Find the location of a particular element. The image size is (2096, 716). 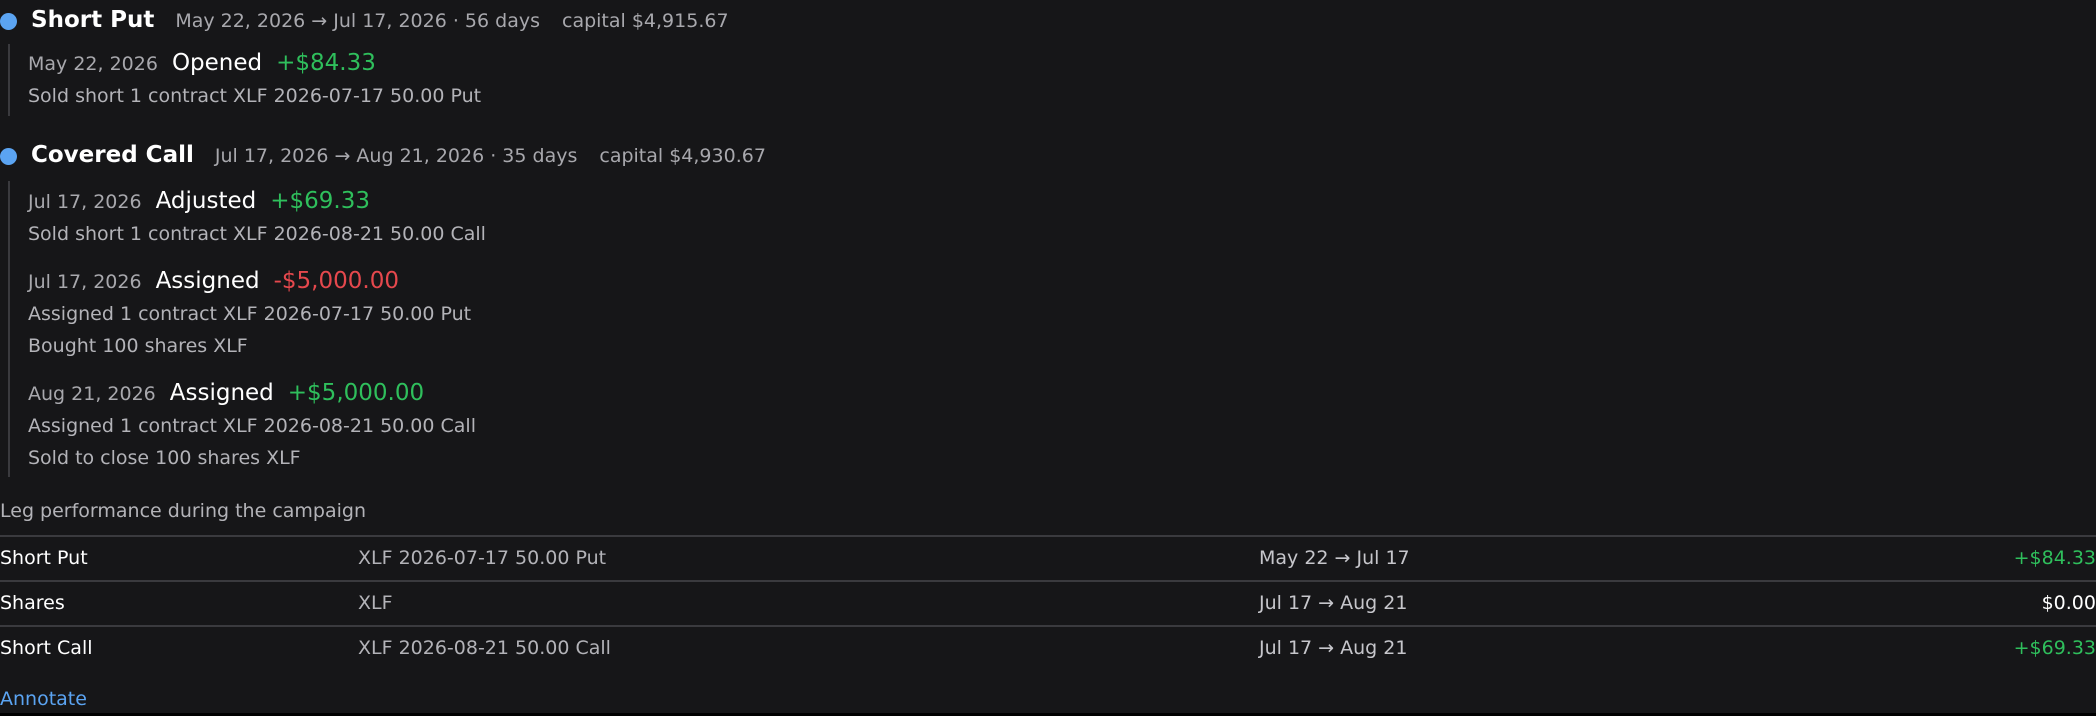

leg-performance-heading: Leg performance during the campaign is located at coordinates (183, 511).